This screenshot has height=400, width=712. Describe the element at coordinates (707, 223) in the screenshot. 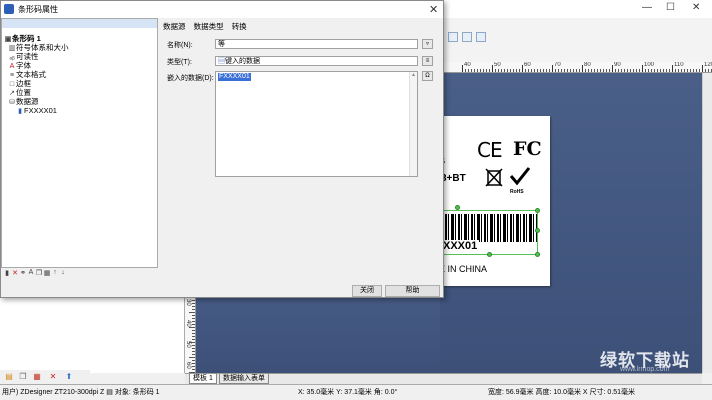

I see `canvas-vertical-scrollbar` at that location.